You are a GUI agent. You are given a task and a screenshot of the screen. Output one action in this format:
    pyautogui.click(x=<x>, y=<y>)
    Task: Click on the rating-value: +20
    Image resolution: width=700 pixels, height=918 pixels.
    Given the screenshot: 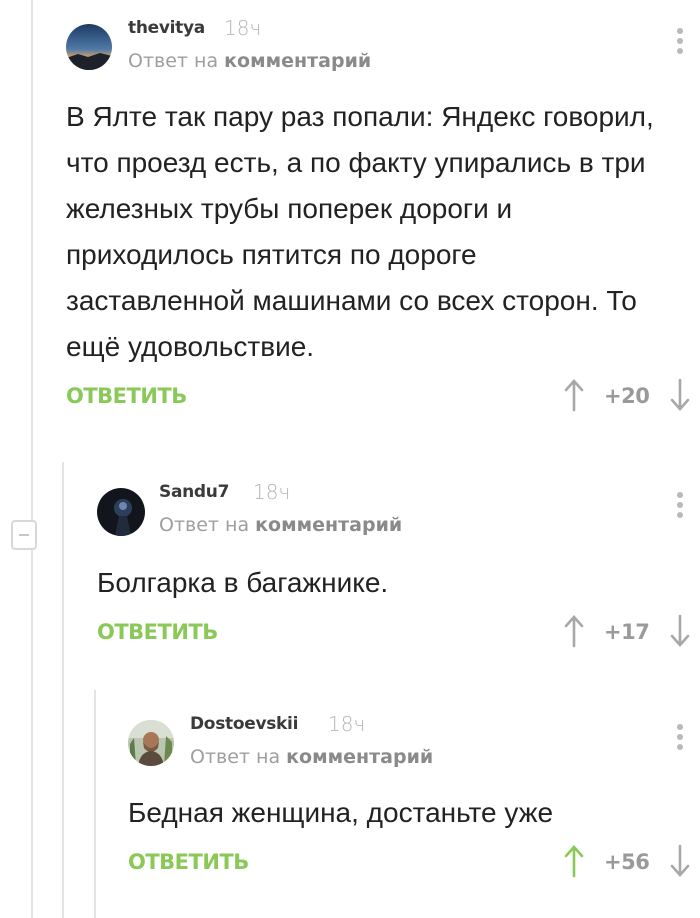 What is the action you would take?
    pyautogui.click(x=627, y=396)
    